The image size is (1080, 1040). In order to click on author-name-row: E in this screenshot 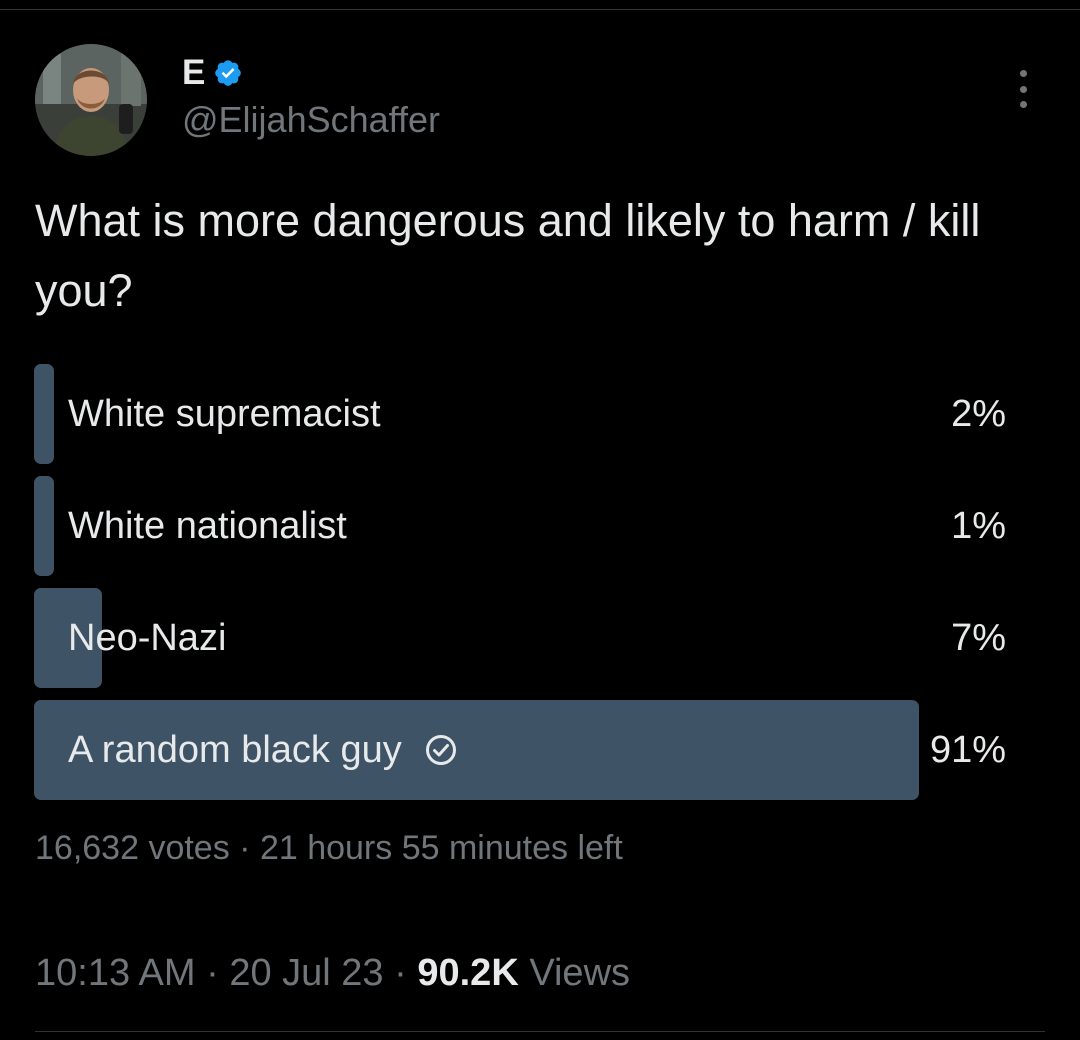, I will do `click(212, 73)`.